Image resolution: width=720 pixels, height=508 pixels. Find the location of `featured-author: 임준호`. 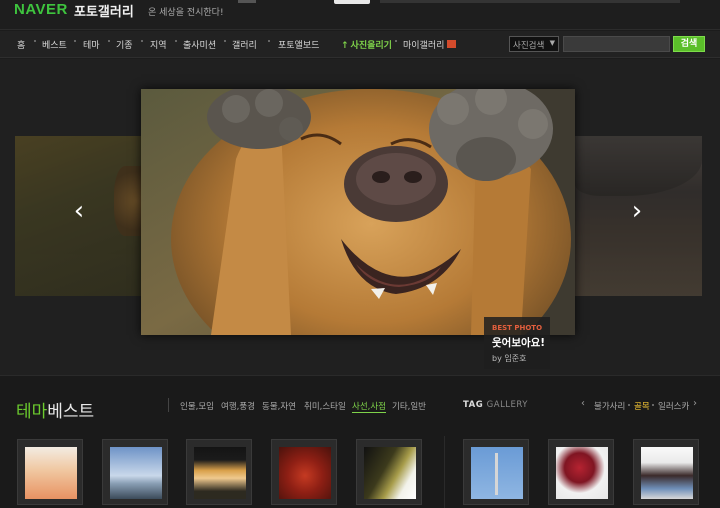

featured-author: 임준호 is located at coordinates (515, 358).